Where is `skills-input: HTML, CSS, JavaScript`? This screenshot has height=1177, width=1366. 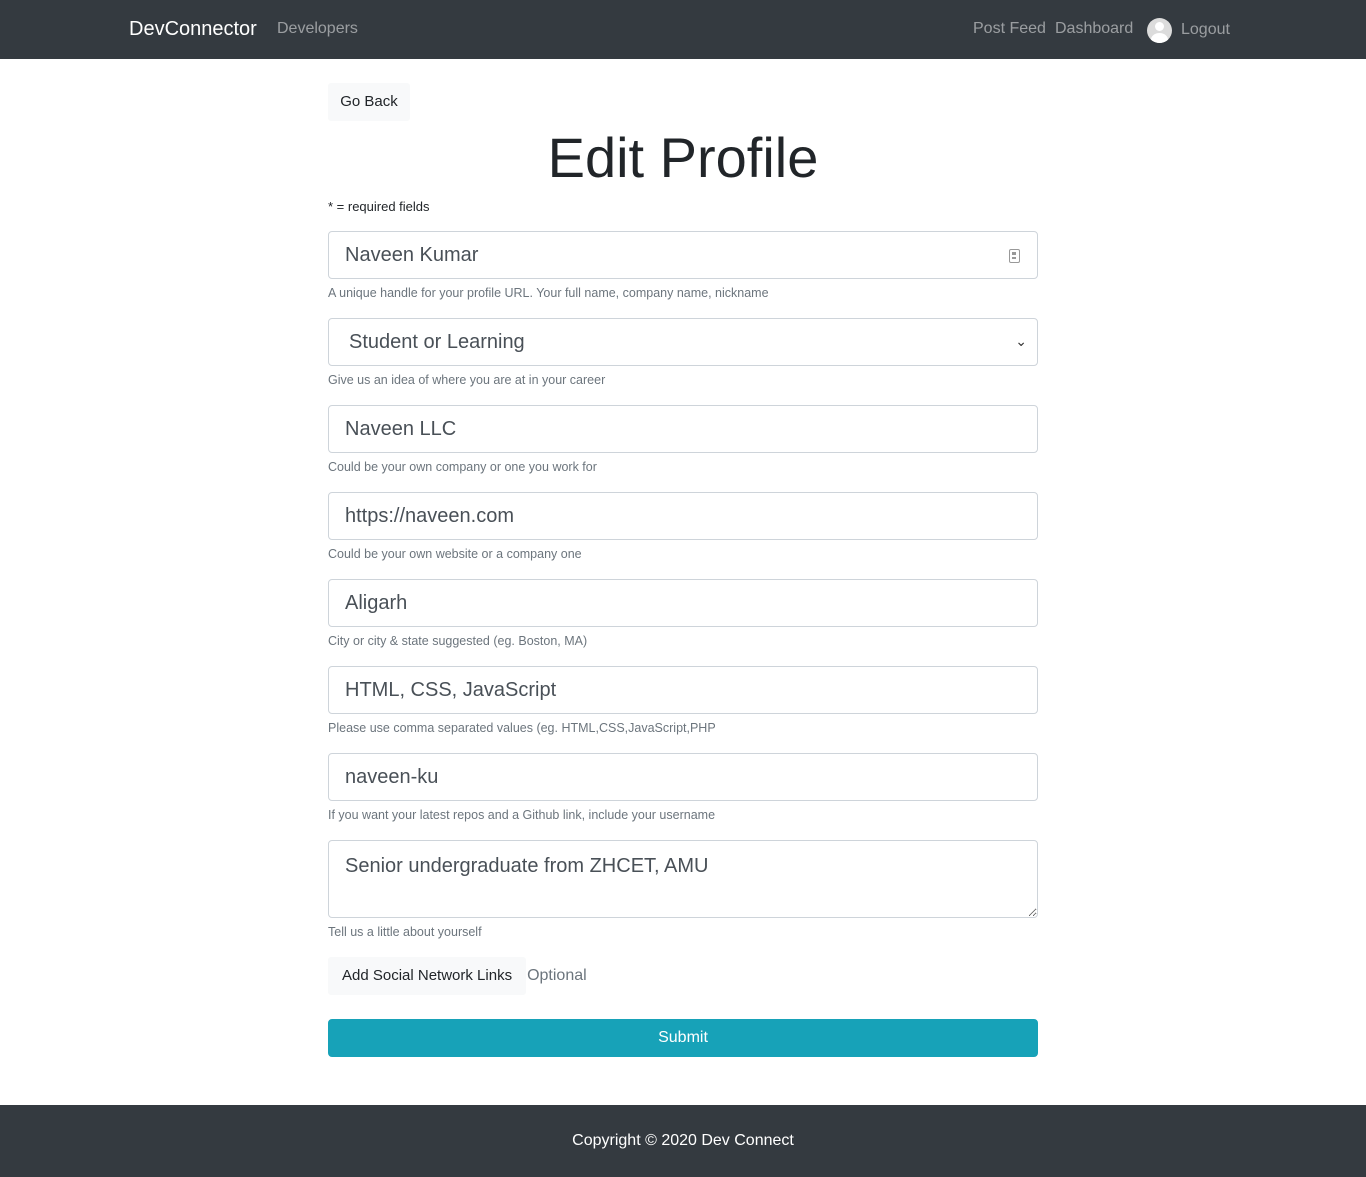
skills-input: HTML, CSS, JavaScript is located at coordinates (683, 690).